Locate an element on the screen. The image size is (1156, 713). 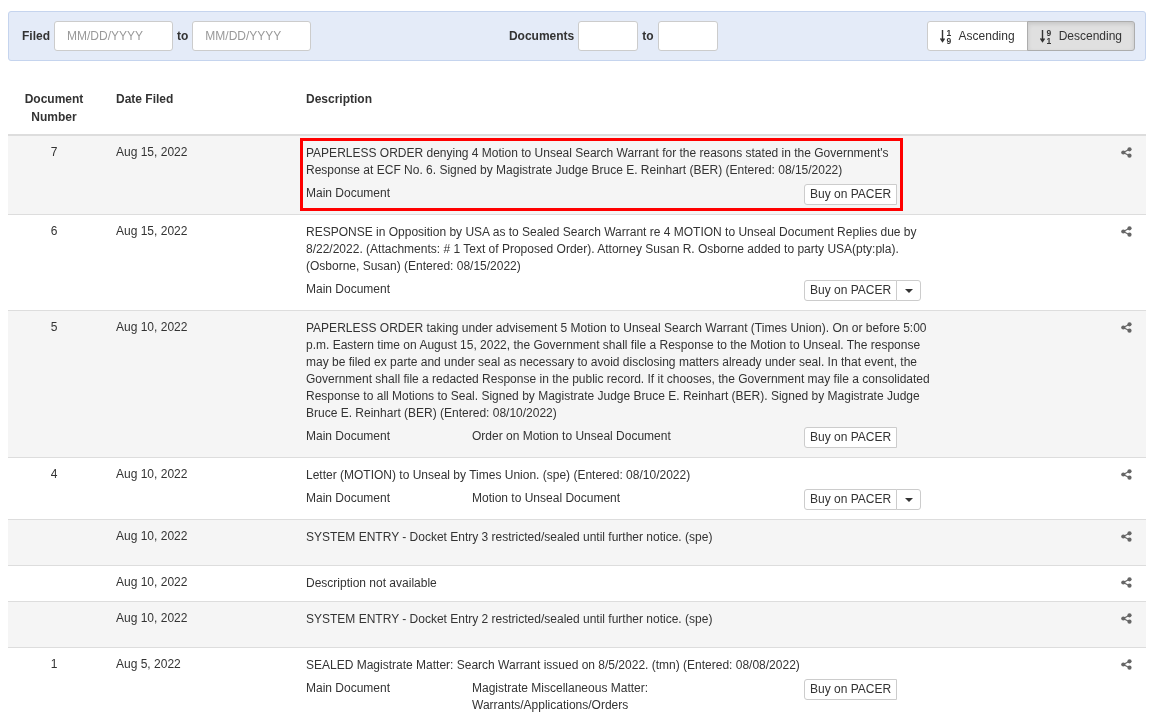
description-header: Description is located at coordinates (339, 99).